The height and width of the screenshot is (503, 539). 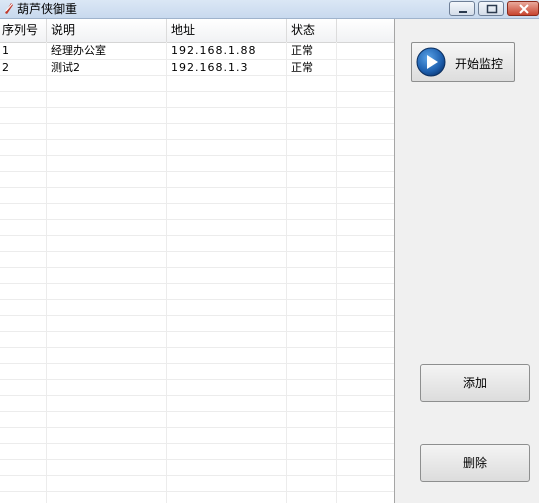 What do you see at coordinates (479, 64) in the screenshot?
I see `start-monitoring-label: 开始监控` at bounding box center [479, 64].